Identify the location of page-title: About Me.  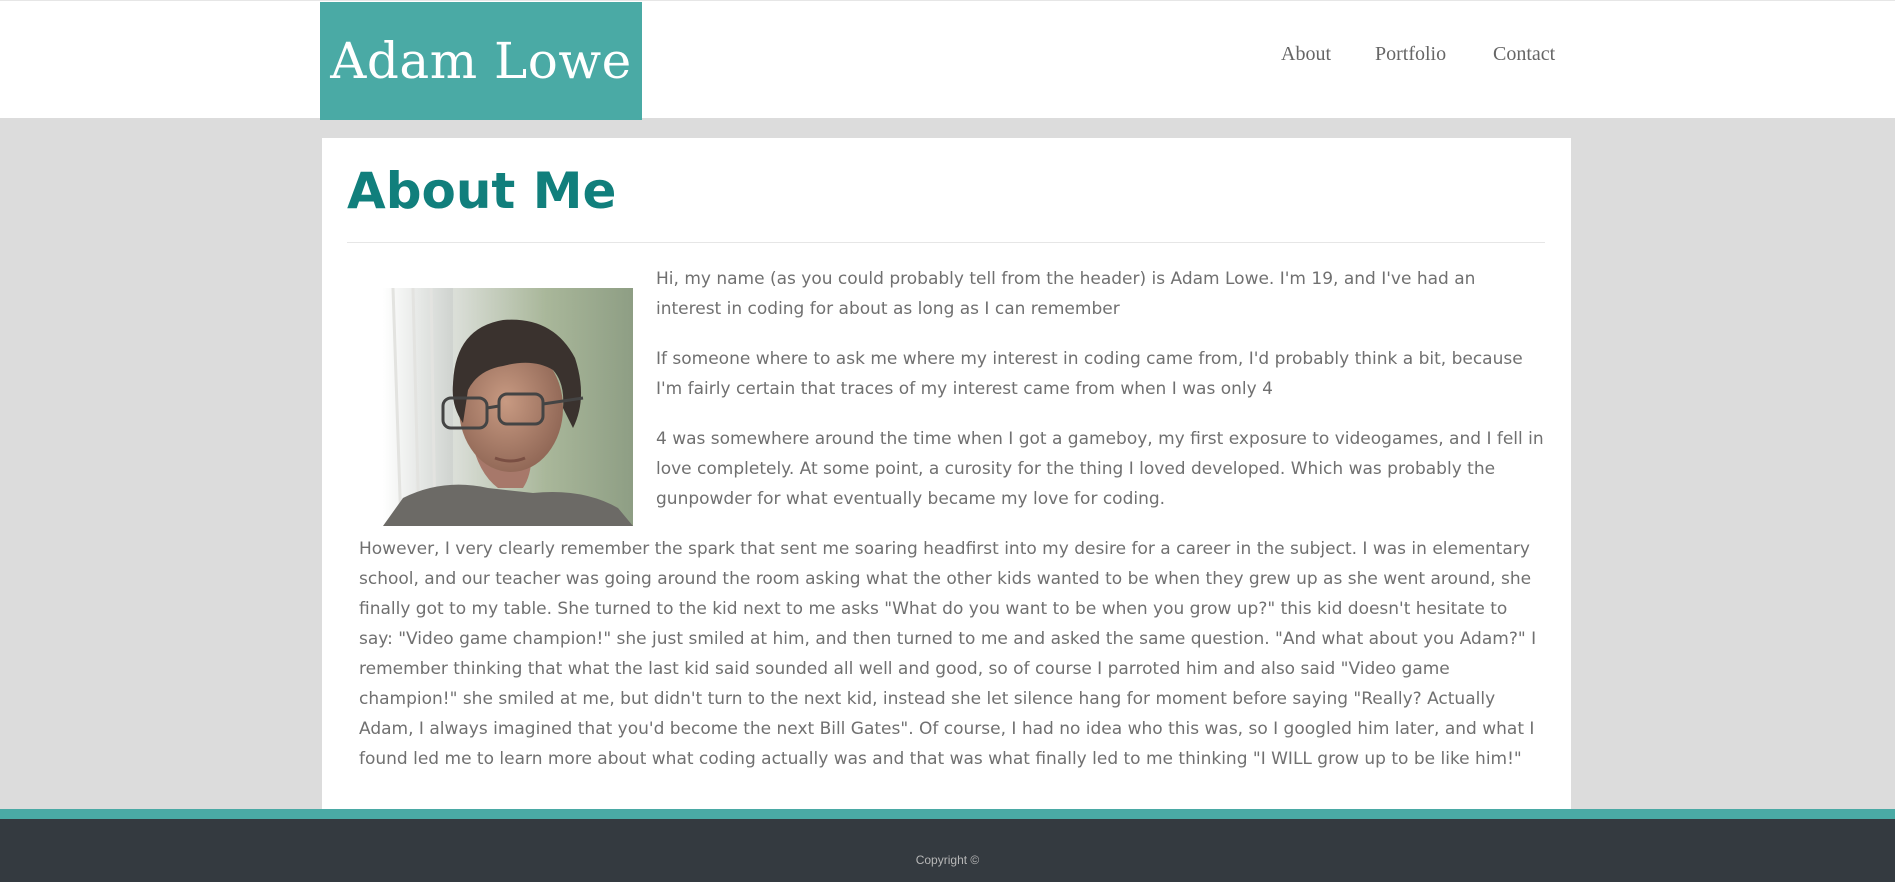
(482, 191).